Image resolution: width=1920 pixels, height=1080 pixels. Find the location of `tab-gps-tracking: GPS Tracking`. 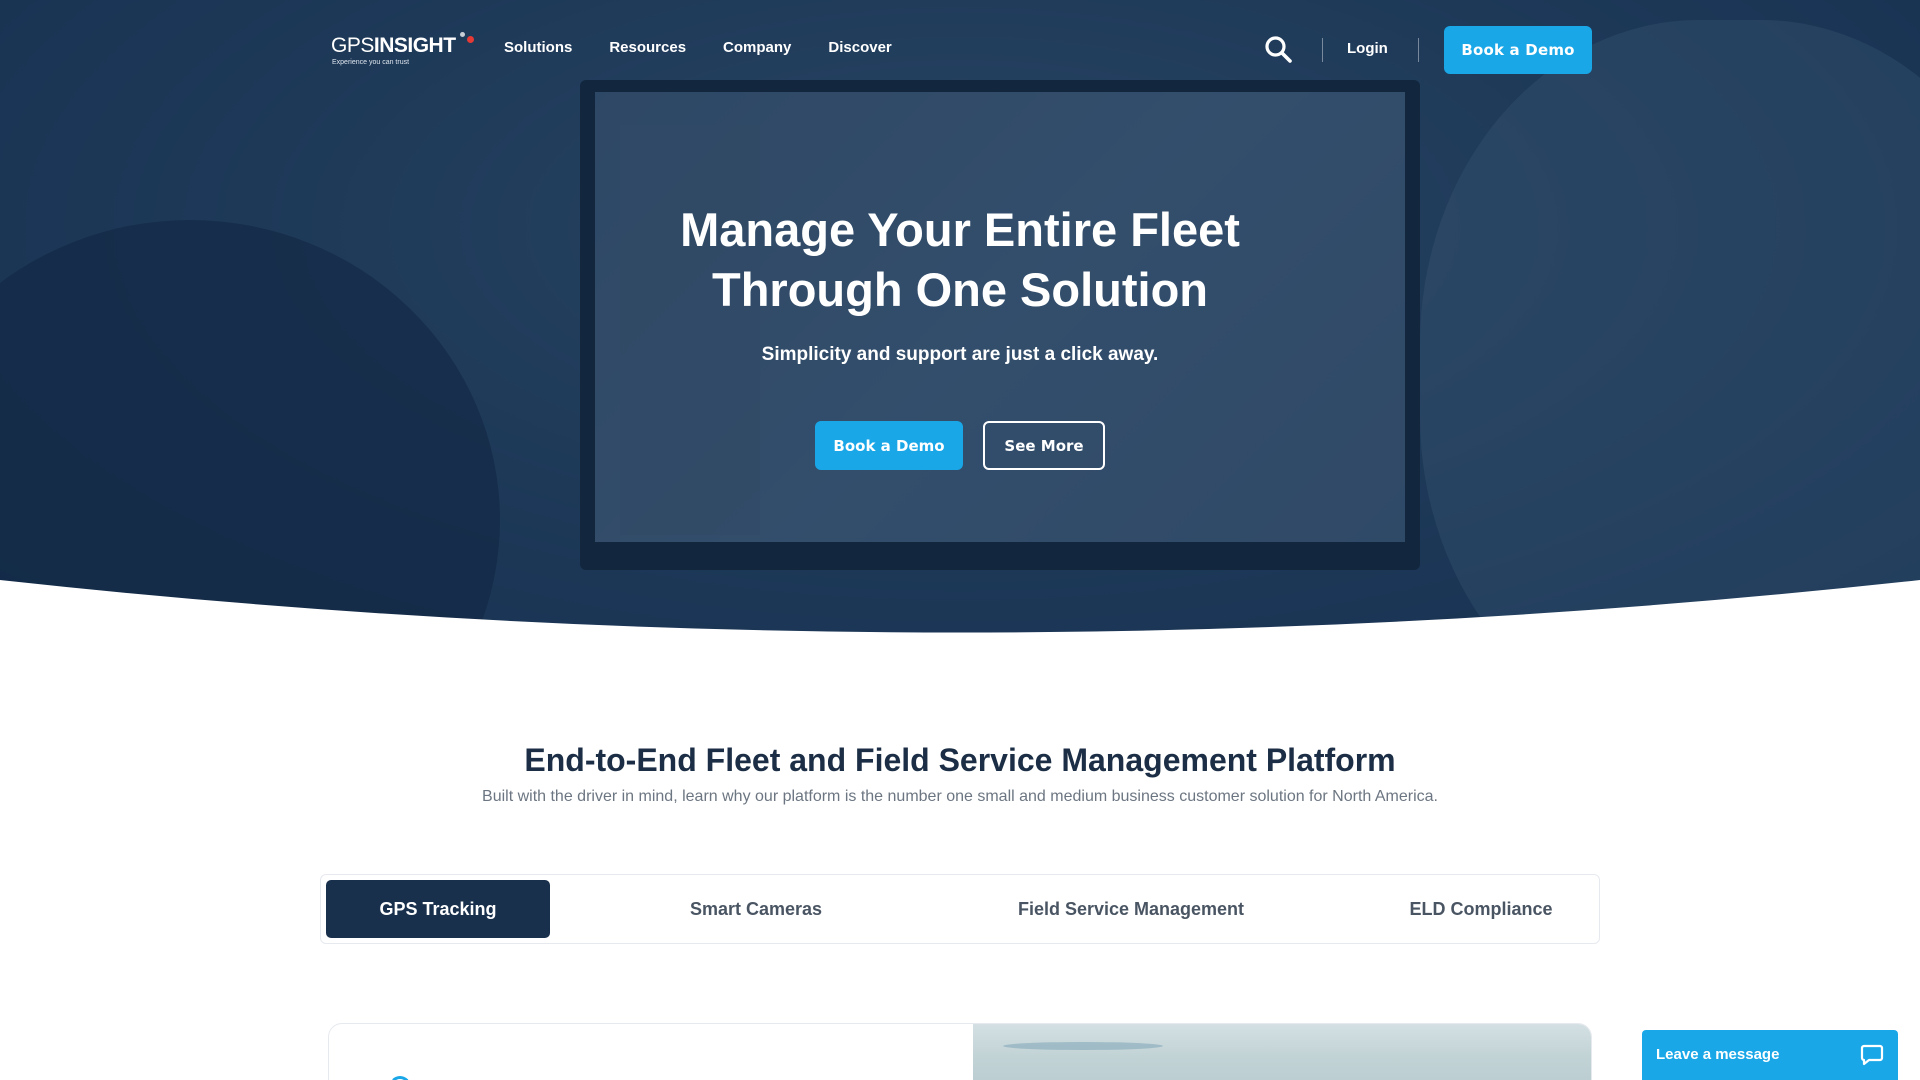

tab-gps-tracking: GPS Tracking is located at coordinates (438, 909).